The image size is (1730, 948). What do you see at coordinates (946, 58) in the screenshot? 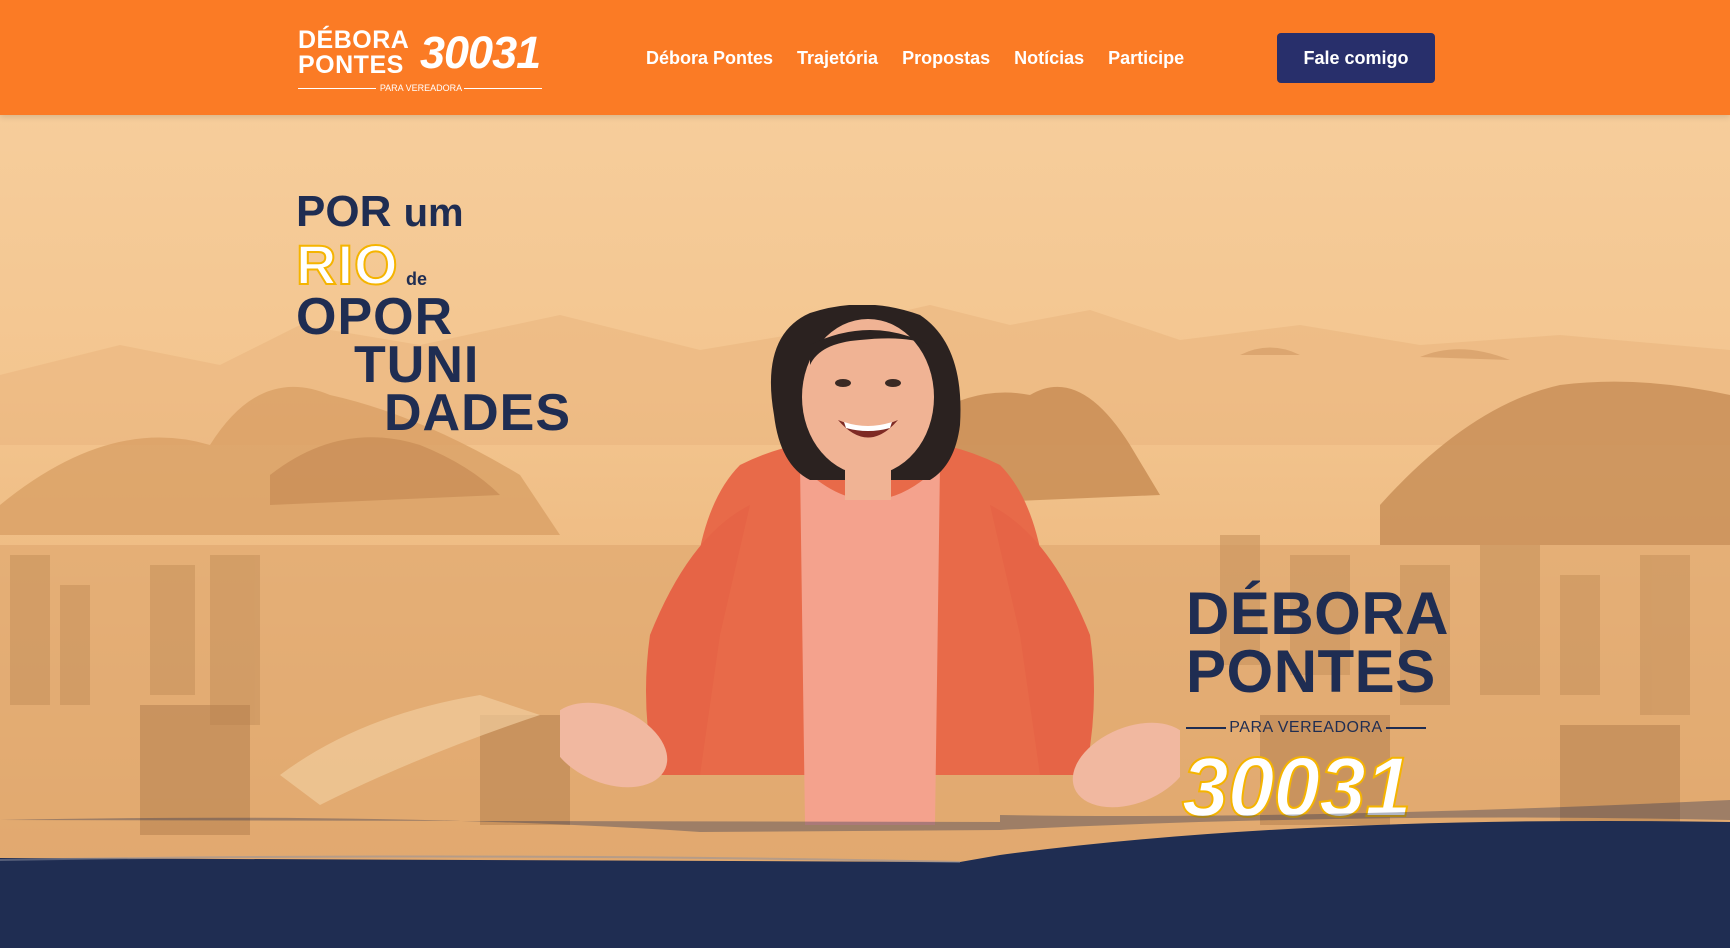
I see `nav-item-propostas: Propostas` at bounding box center [946, 58].